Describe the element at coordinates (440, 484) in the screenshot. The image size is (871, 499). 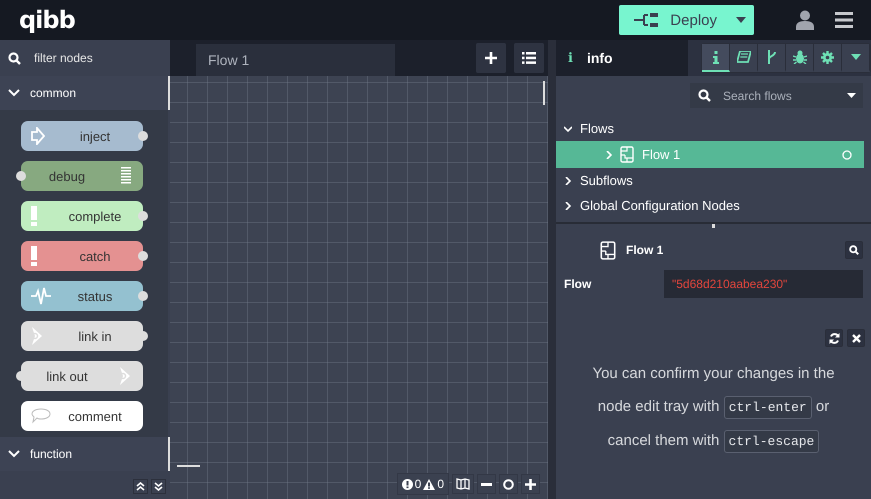
I see `warning-count: 0` at that location.